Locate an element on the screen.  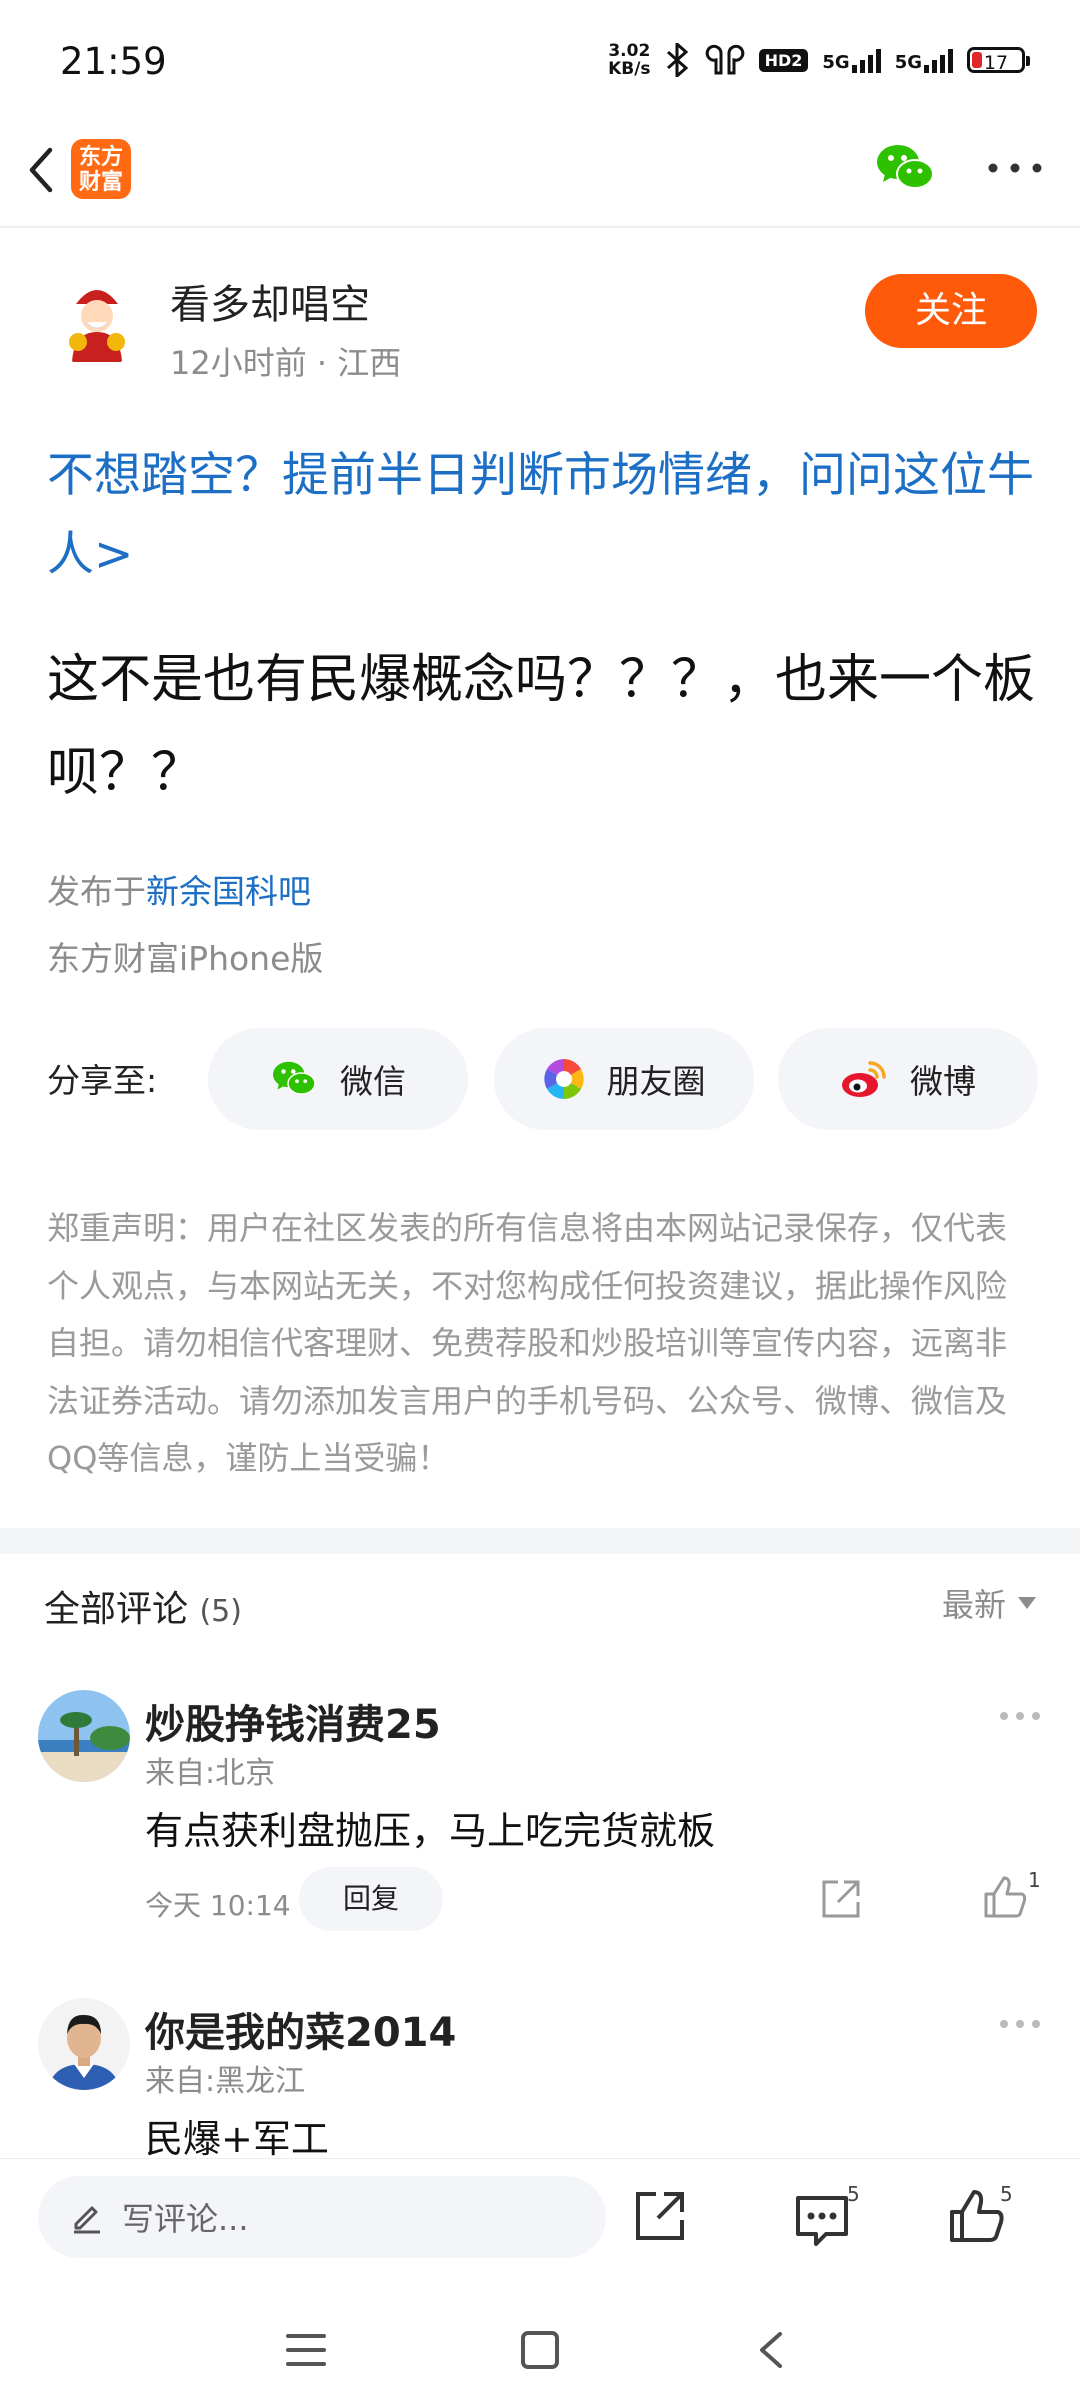
app-logo: 东方 财富 is located at coordinates (101, 169).